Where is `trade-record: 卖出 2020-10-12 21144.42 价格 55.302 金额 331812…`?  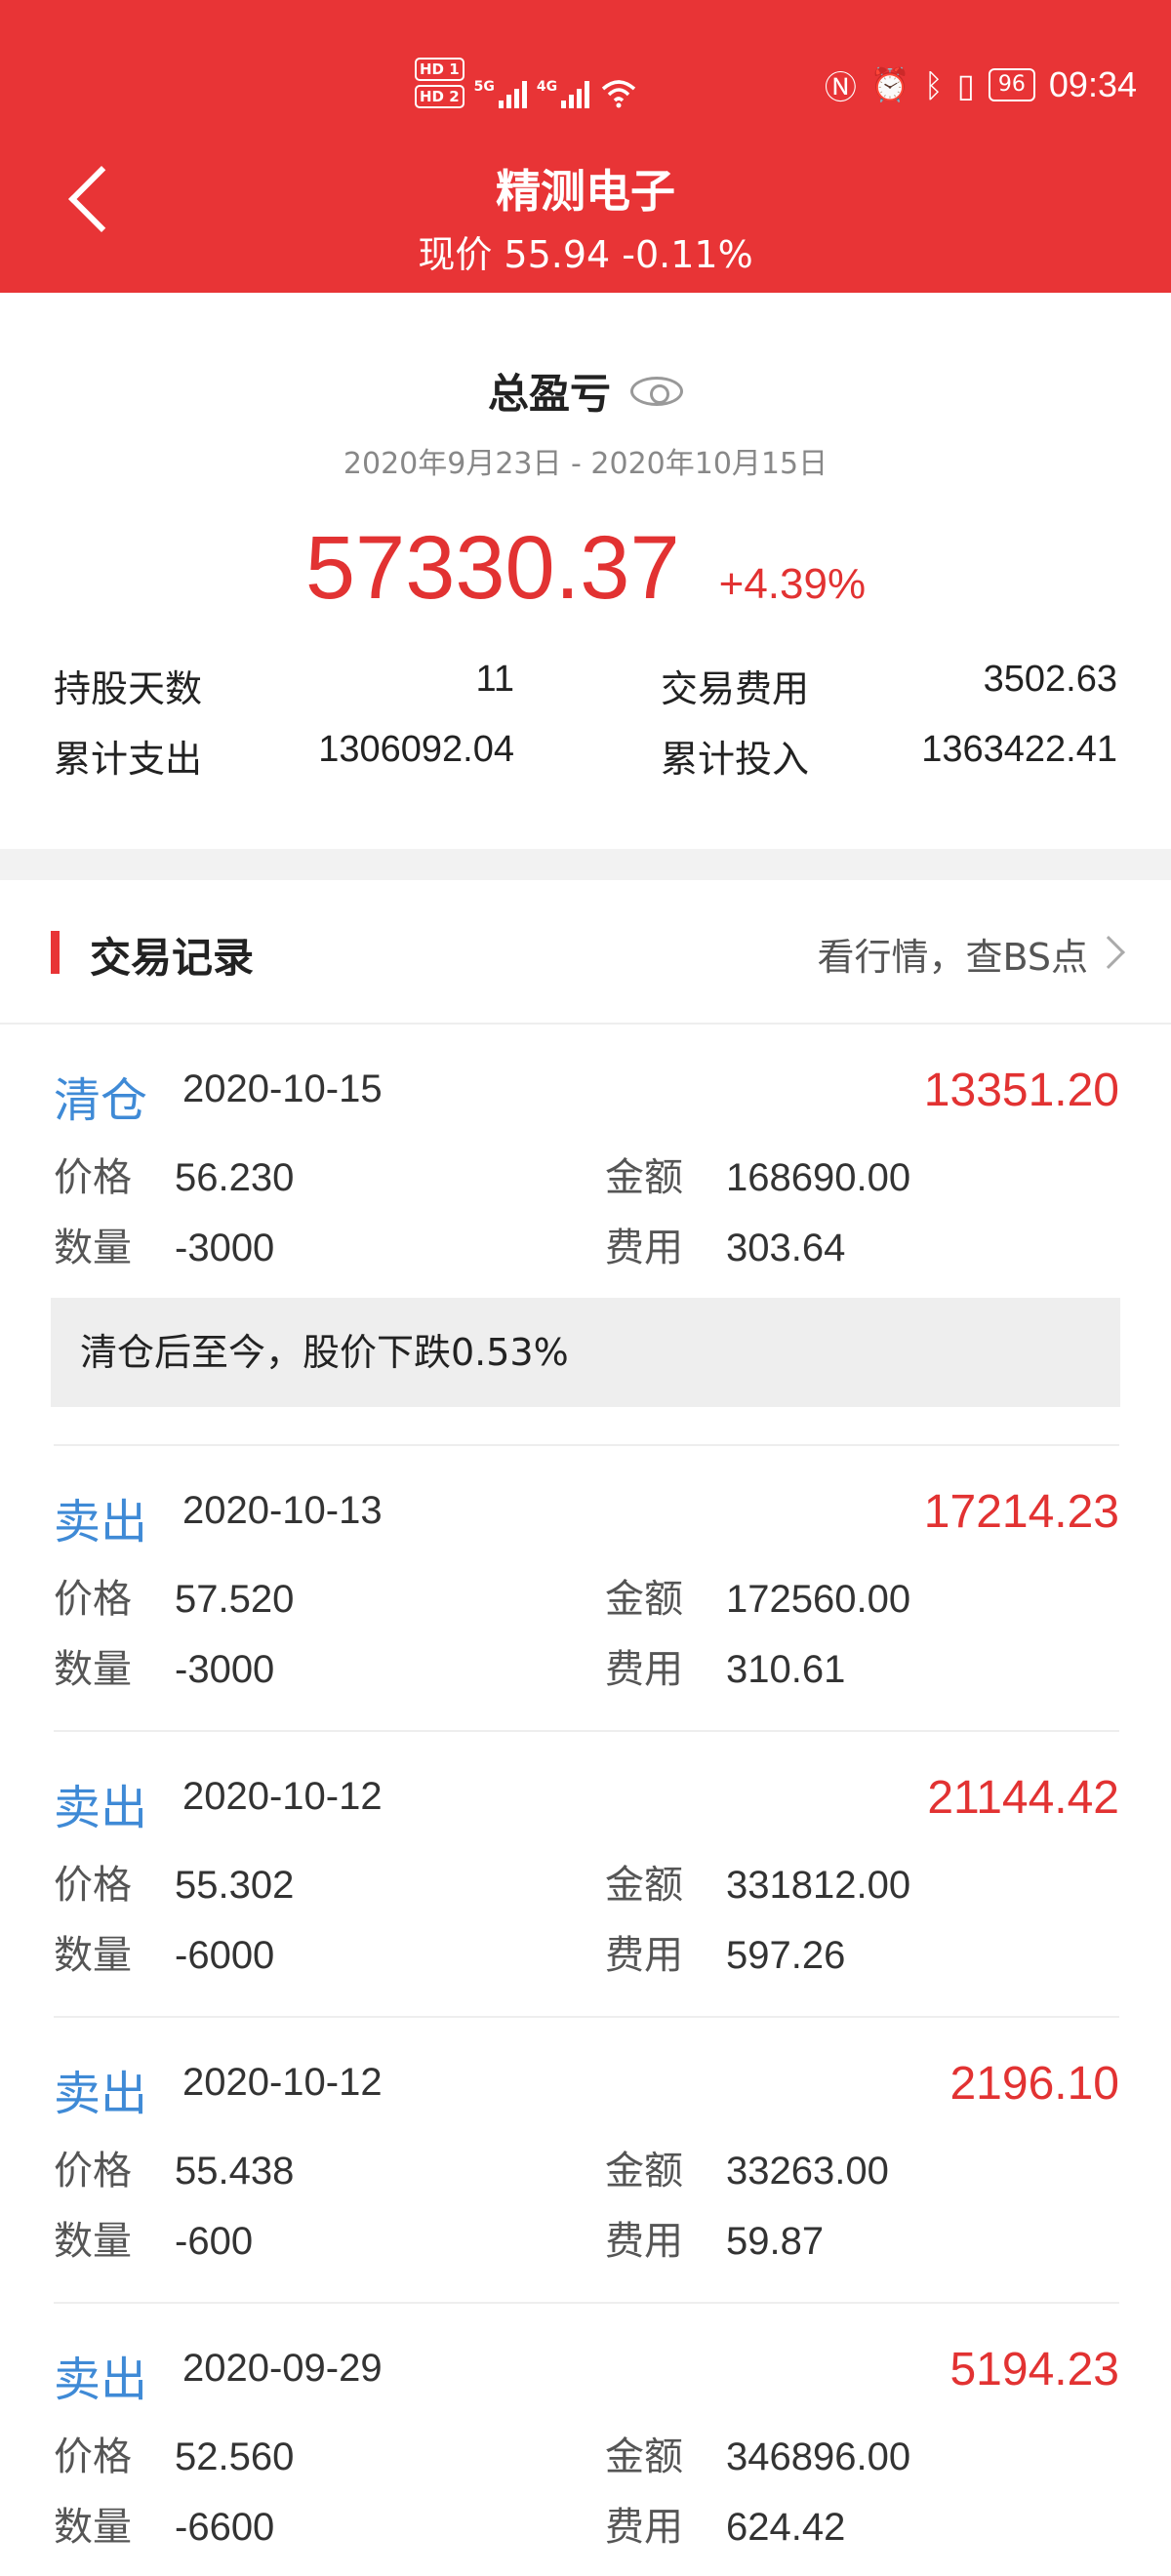 trade-record: 卖出 2020-10-12 21144.42 价格 55.302 金额 331812… is located at coordinates (586, 1881).